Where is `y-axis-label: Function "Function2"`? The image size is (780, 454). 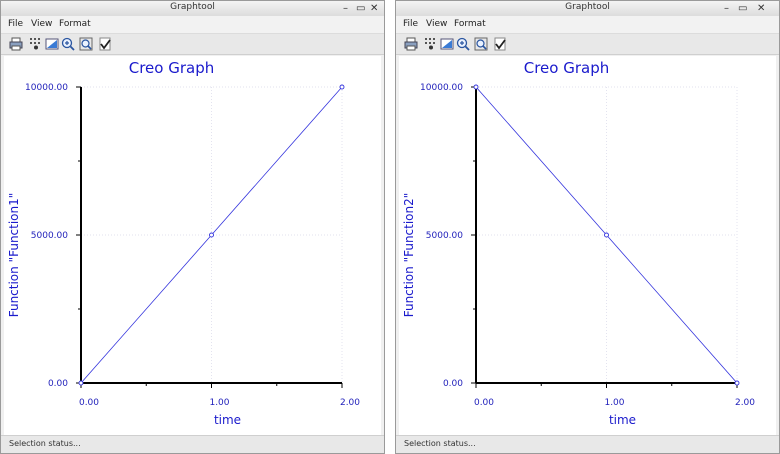
y-axis-label: Function "Function2" is located at coordinates (409, 255).